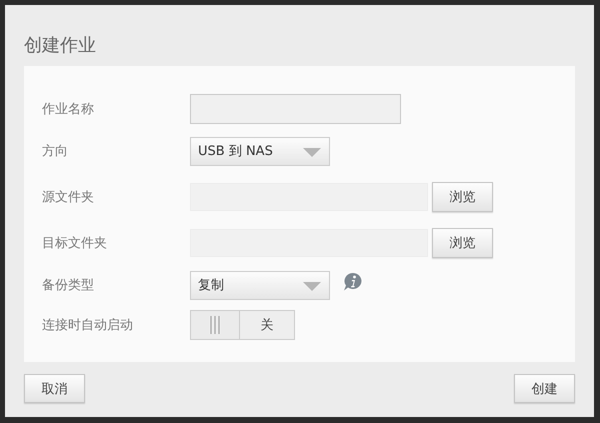 This screenshot has height=423, width=600. Describe the element at coordinates (60, 46) in the screenshot. I see `dialog-title: 创建作业` at that location.